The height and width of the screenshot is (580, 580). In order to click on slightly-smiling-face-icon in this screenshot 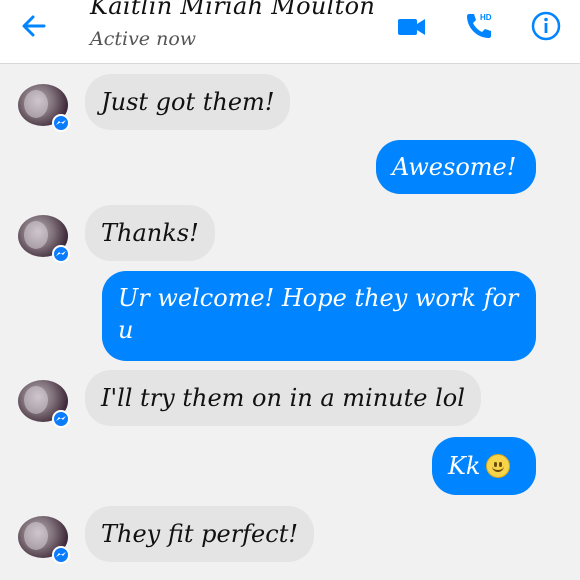, I will do `click(498, 466)`.